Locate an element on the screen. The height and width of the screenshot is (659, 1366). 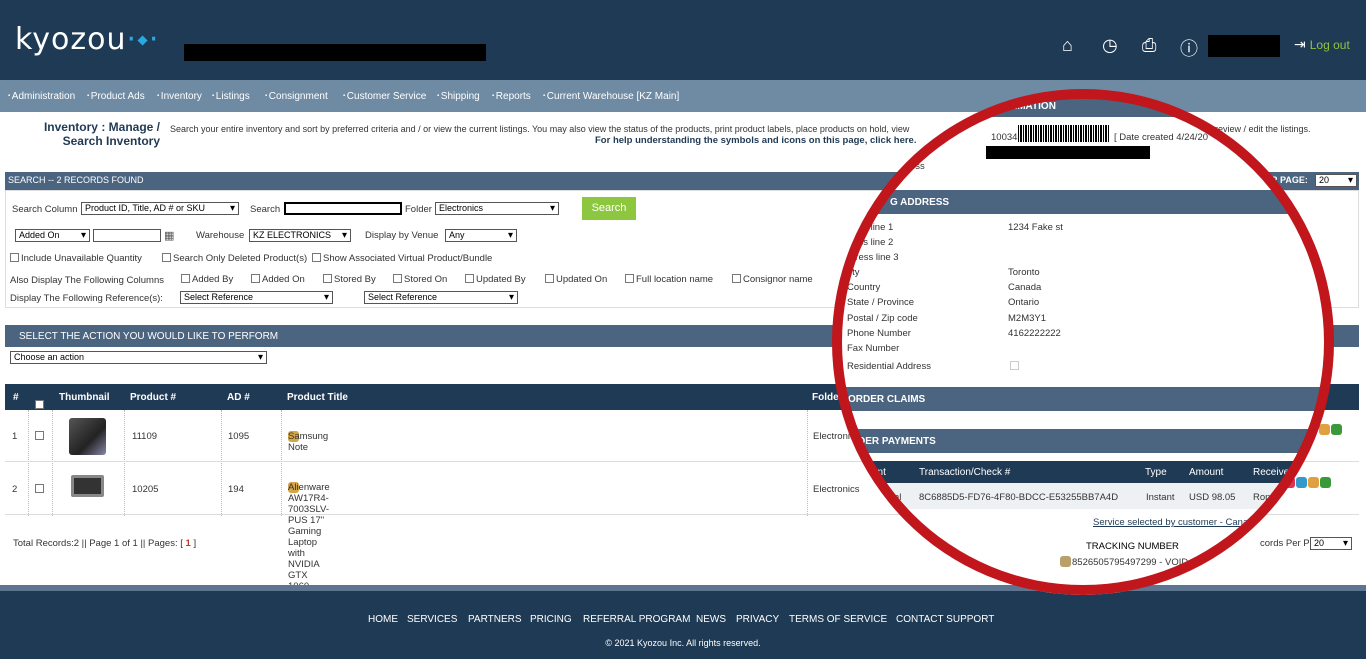
footer-terms: TERMS OF SERVICE is located at coordinates (838, 619).